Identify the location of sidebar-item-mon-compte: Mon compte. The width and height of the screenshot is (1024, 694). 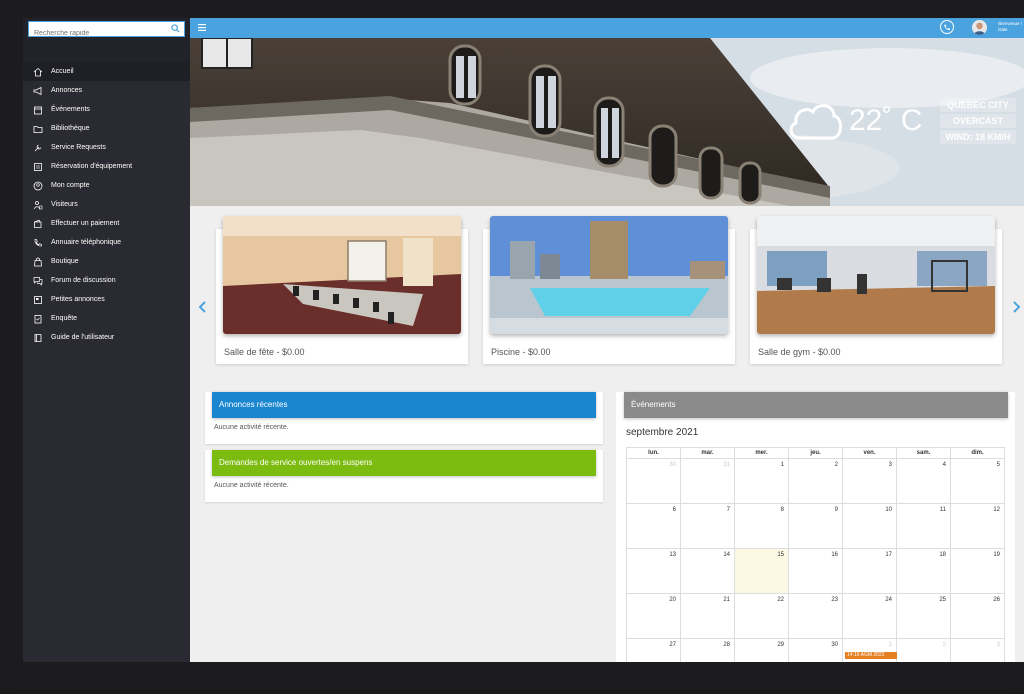
(106, 185).